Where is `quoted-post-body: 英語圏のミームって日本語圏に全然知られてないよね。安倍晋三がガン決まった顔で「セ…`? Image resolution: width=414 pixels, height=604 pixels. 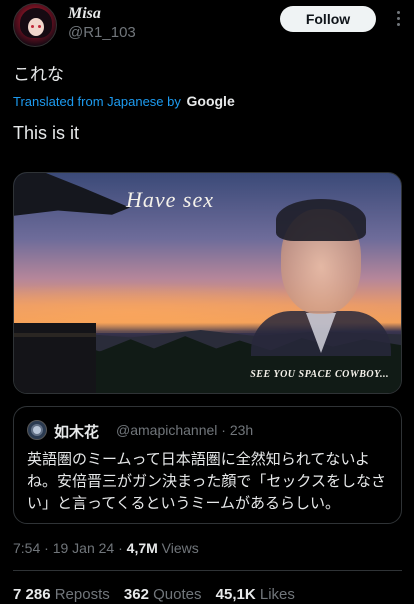 quoted-post-body: 英語圏のミームって日本語圏に全然知られてないよね。安倍晋三がガン決まった顔で「セ… is located at coordinates (206, 481).